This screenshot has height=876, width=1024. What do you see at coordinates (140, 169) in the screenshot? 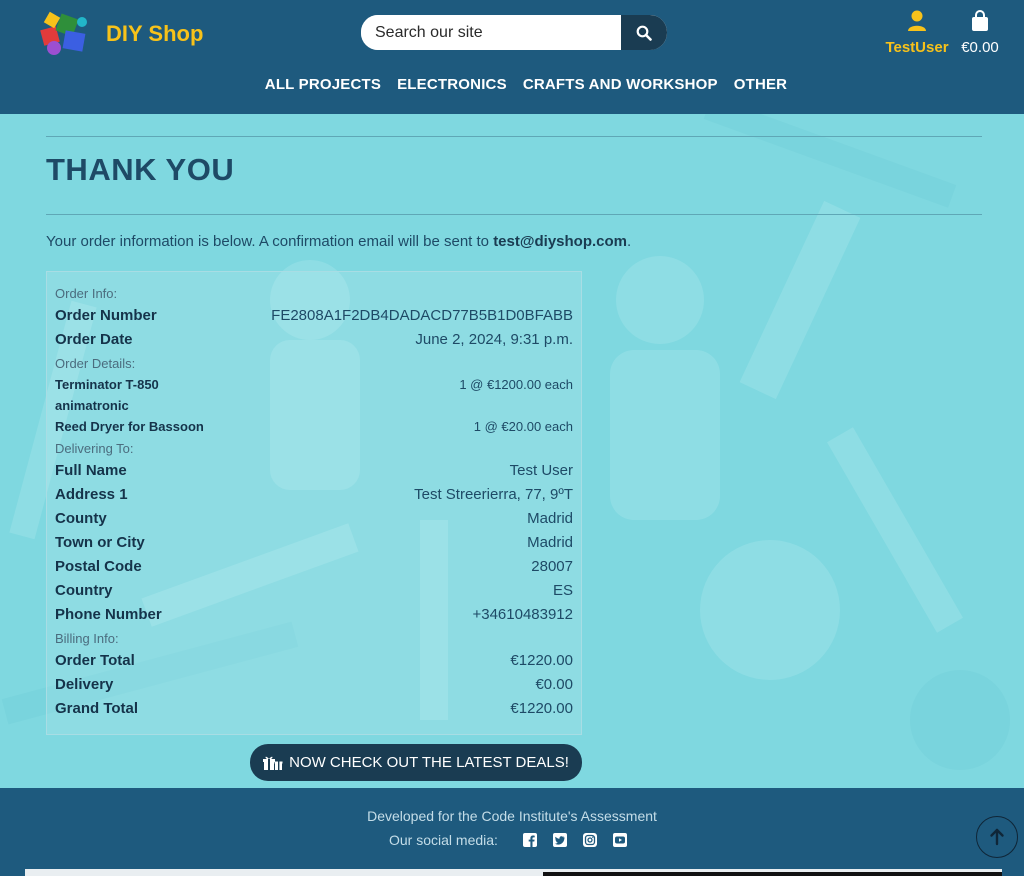
I see `page-title: THANK YOU` at bounding box center [140, 169].